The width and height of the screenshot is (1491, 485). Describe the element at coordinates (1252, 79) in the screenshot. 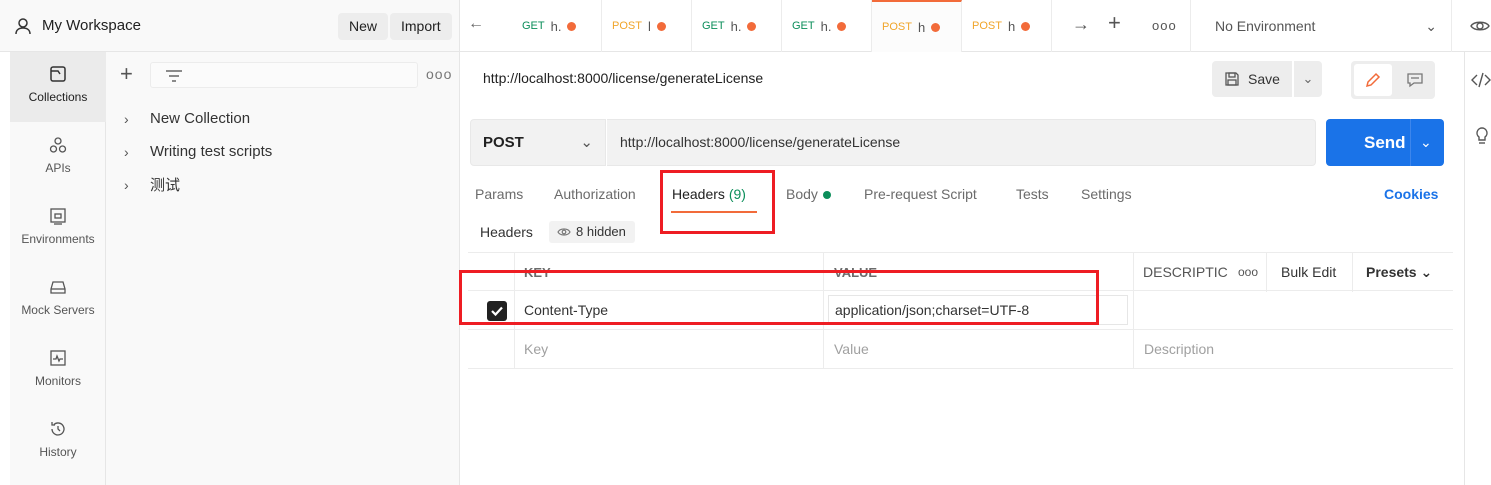

I see `save-button: Save` at that location.